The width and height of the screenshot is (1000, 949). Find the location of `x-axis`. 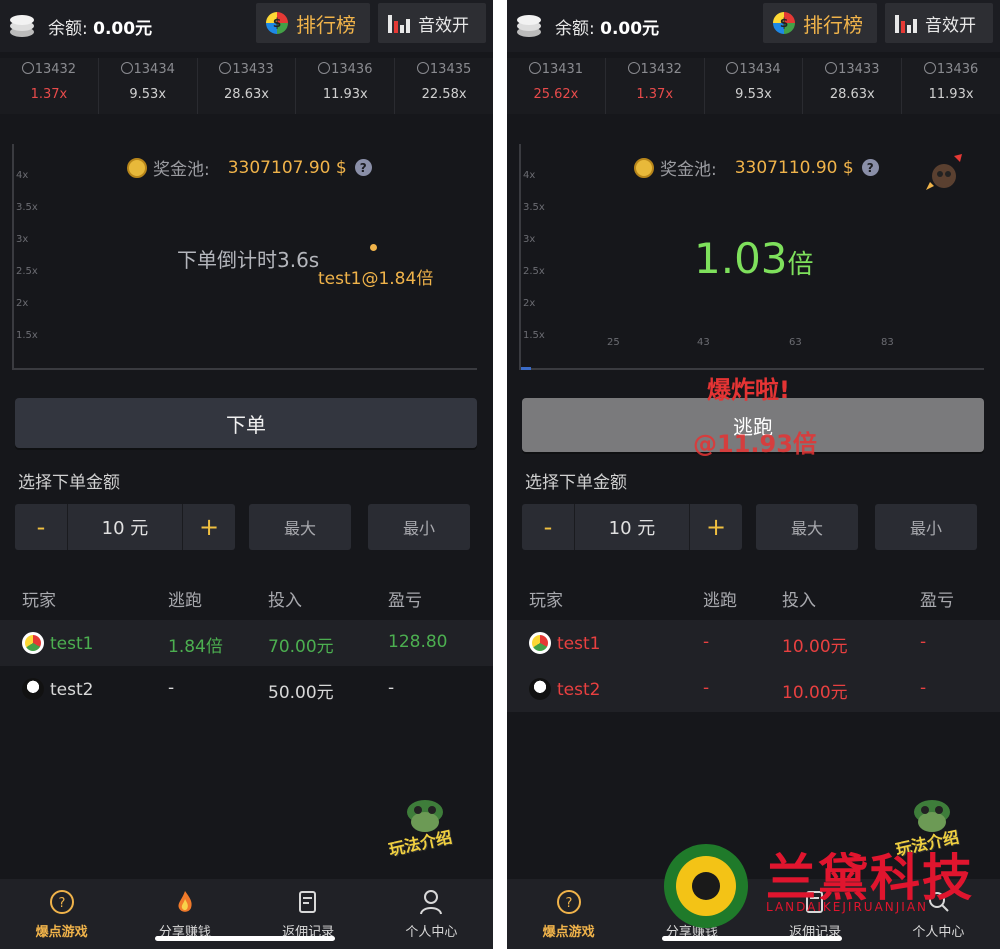

x-axis is located at coordinates (244, 369).